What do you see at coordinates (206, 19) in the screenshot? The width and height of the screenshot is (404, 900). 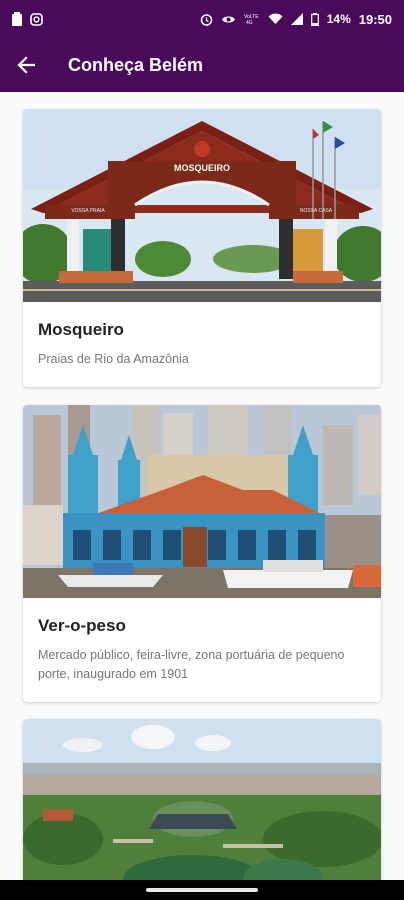 I see `alarm-icon` at bounding box center [206, 19].